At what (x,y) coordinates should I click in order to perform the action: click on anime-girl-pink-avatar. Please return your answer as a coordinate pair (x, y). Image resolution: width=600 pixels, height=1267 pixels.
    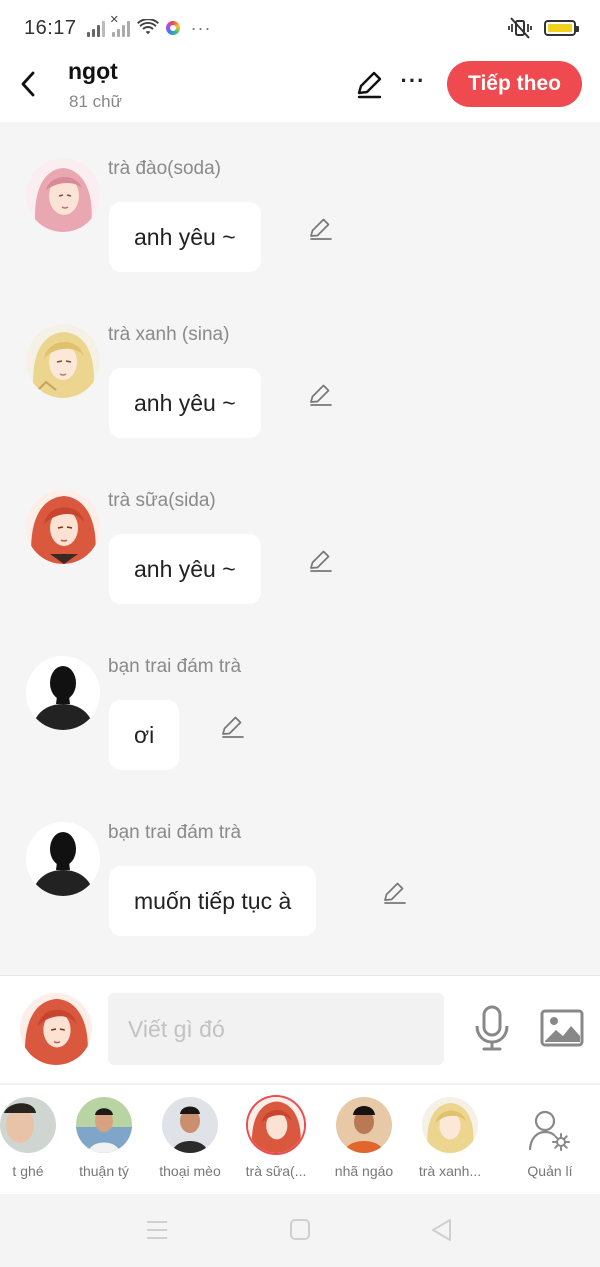
    Looking at the image, I should click on (63, 195).